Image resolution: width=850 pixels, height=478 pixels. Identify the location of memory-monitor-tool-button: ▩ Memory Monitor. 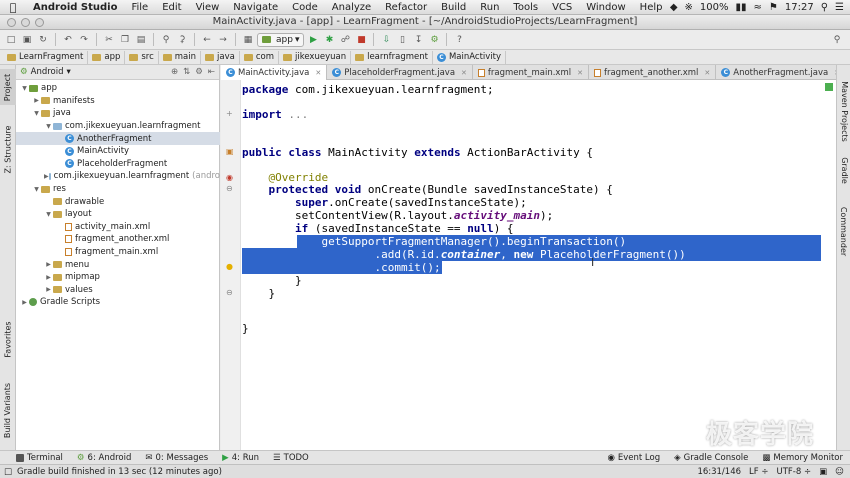
(802, 458).